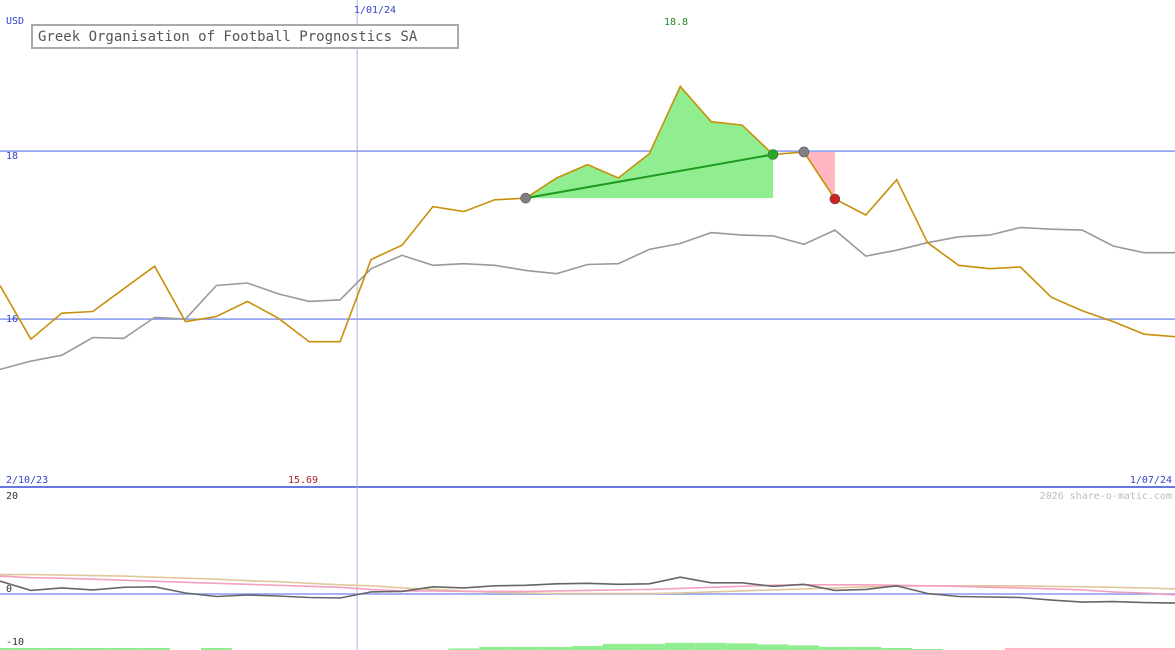 Image resolution: width=1175 pixels, height=650 pixels. I want to click on y-tick-label: 16, so click(12, 319).